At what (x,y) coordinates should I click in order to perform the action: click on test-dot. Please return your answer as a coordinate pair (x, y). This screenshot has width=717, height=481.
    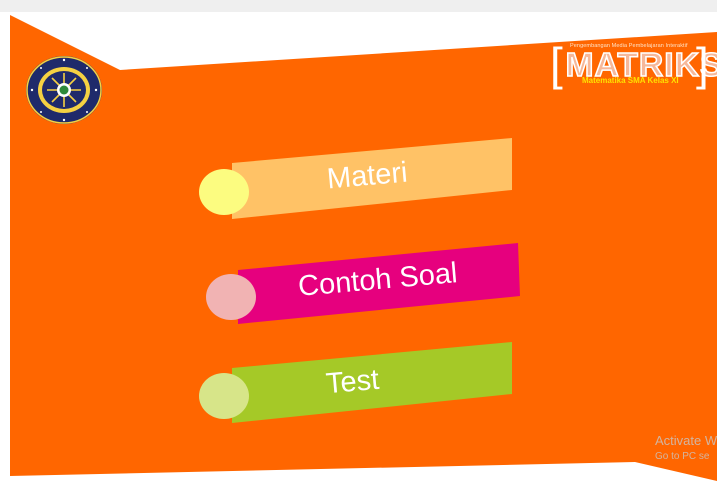
    Looking at the image, I should click on (224, 396).